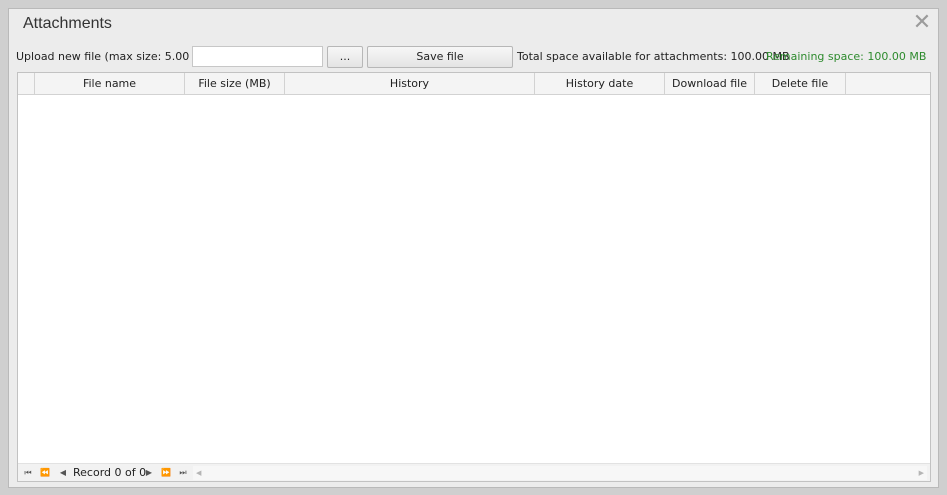 This screenshot has height=495, width=947. Describe the element at coordinates (198, 473) in the screenshot. I see `scroll-left-icon: ◀` at that location.